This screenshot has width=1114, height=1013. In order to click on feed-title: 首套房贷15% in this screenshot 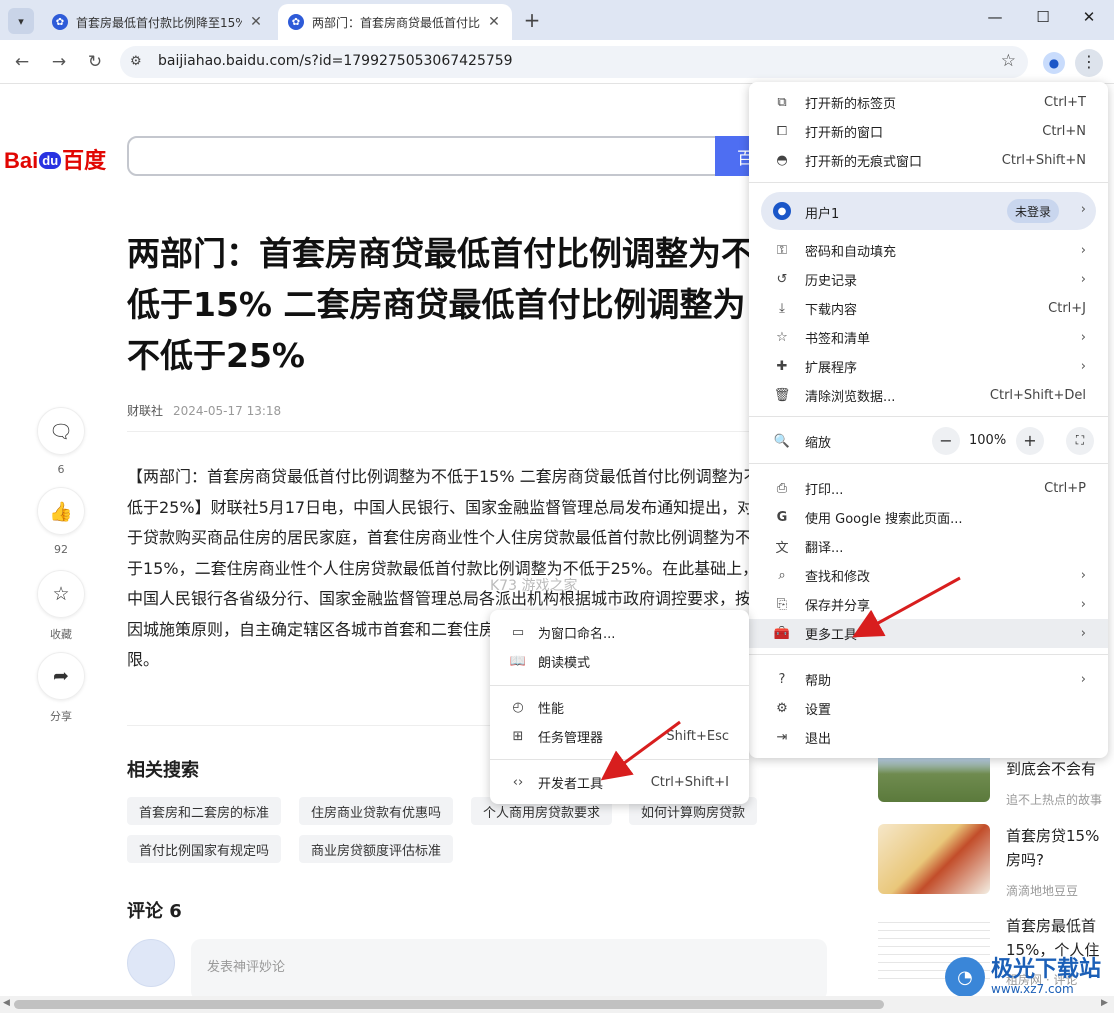, I will do `click(1059, 836)`.